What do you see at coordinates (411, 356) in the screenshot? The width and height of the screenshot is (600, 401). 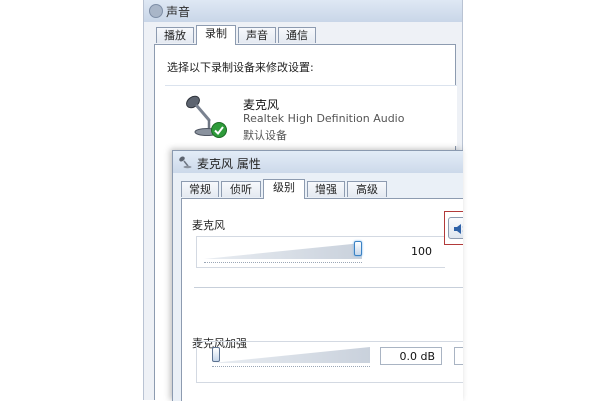 I see `microphone-boost-value: 0.0 dB` at bounding box center [411, 356].